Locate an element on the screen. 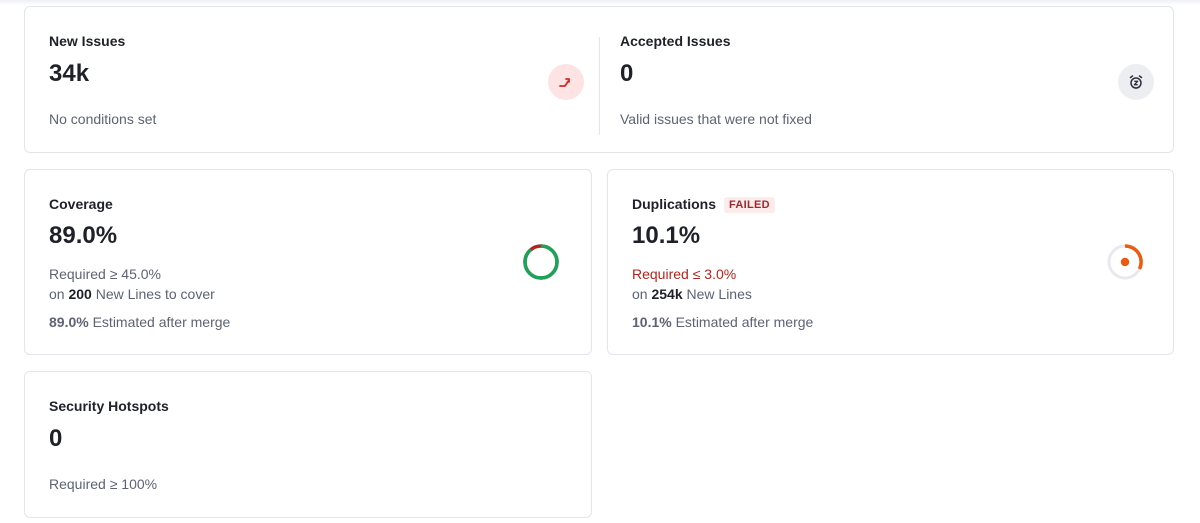 This screenshot has width=1200, height=523. duplications-required: Required ≤ 3.0% is located at coordinates (684, 274).